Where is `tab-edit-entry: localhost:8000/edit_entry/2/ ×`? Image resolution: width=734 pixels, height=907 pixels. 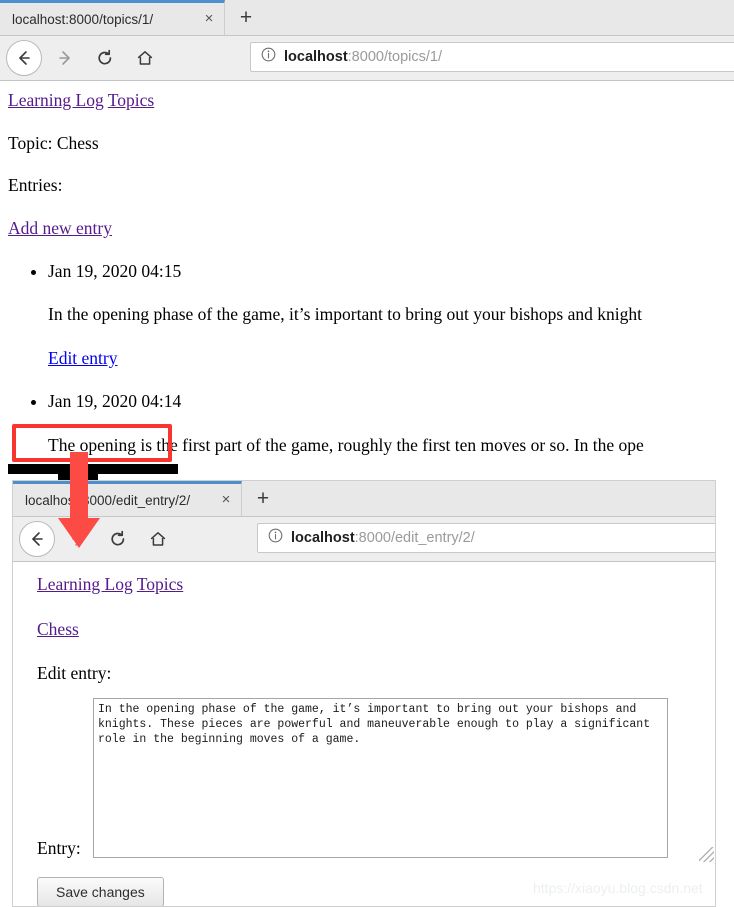
tab-edit-entry: localhost:8000/edit_entry/2/ × is located at coordinates (127, 498).